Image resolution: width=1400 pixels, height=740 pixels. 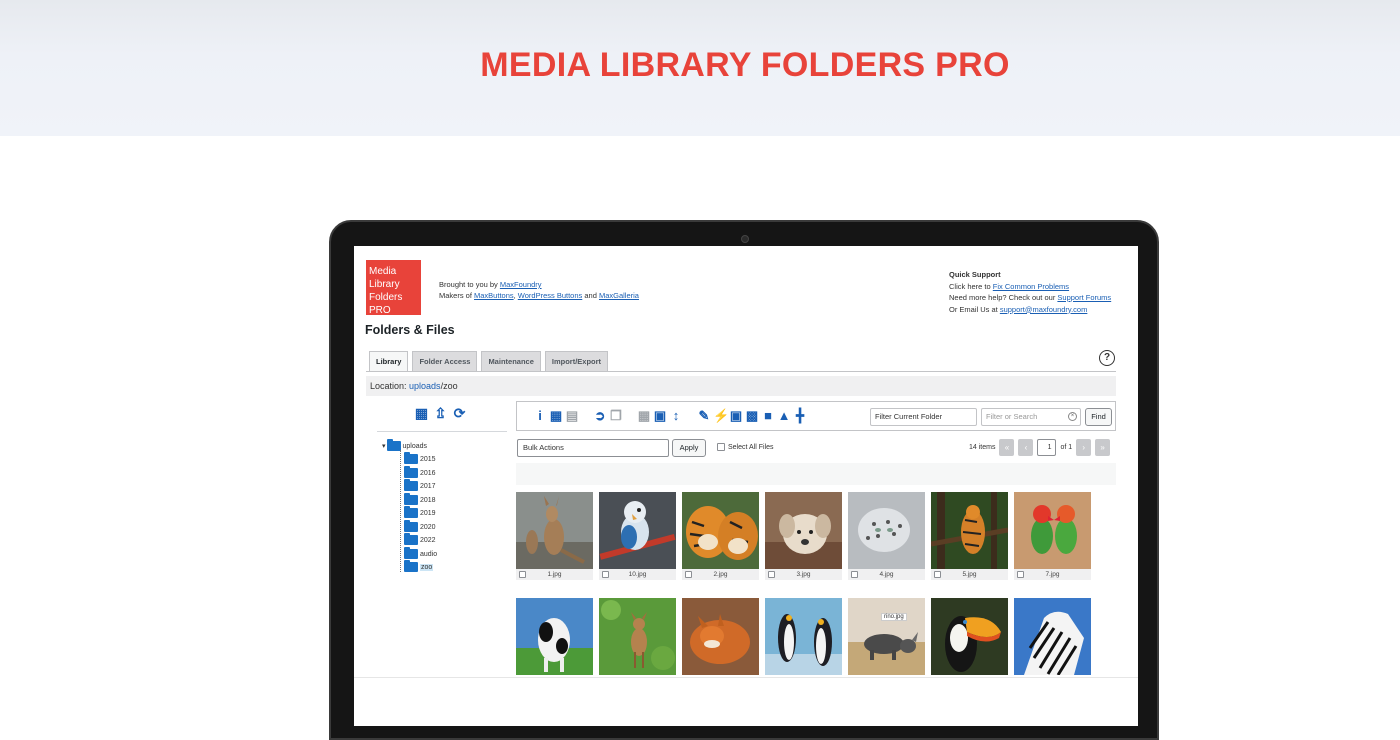 What do you see at coordinates (660, 416) in the screenshot?
I see `sort-file-icon: ▣` at bounding box center [660, 416].